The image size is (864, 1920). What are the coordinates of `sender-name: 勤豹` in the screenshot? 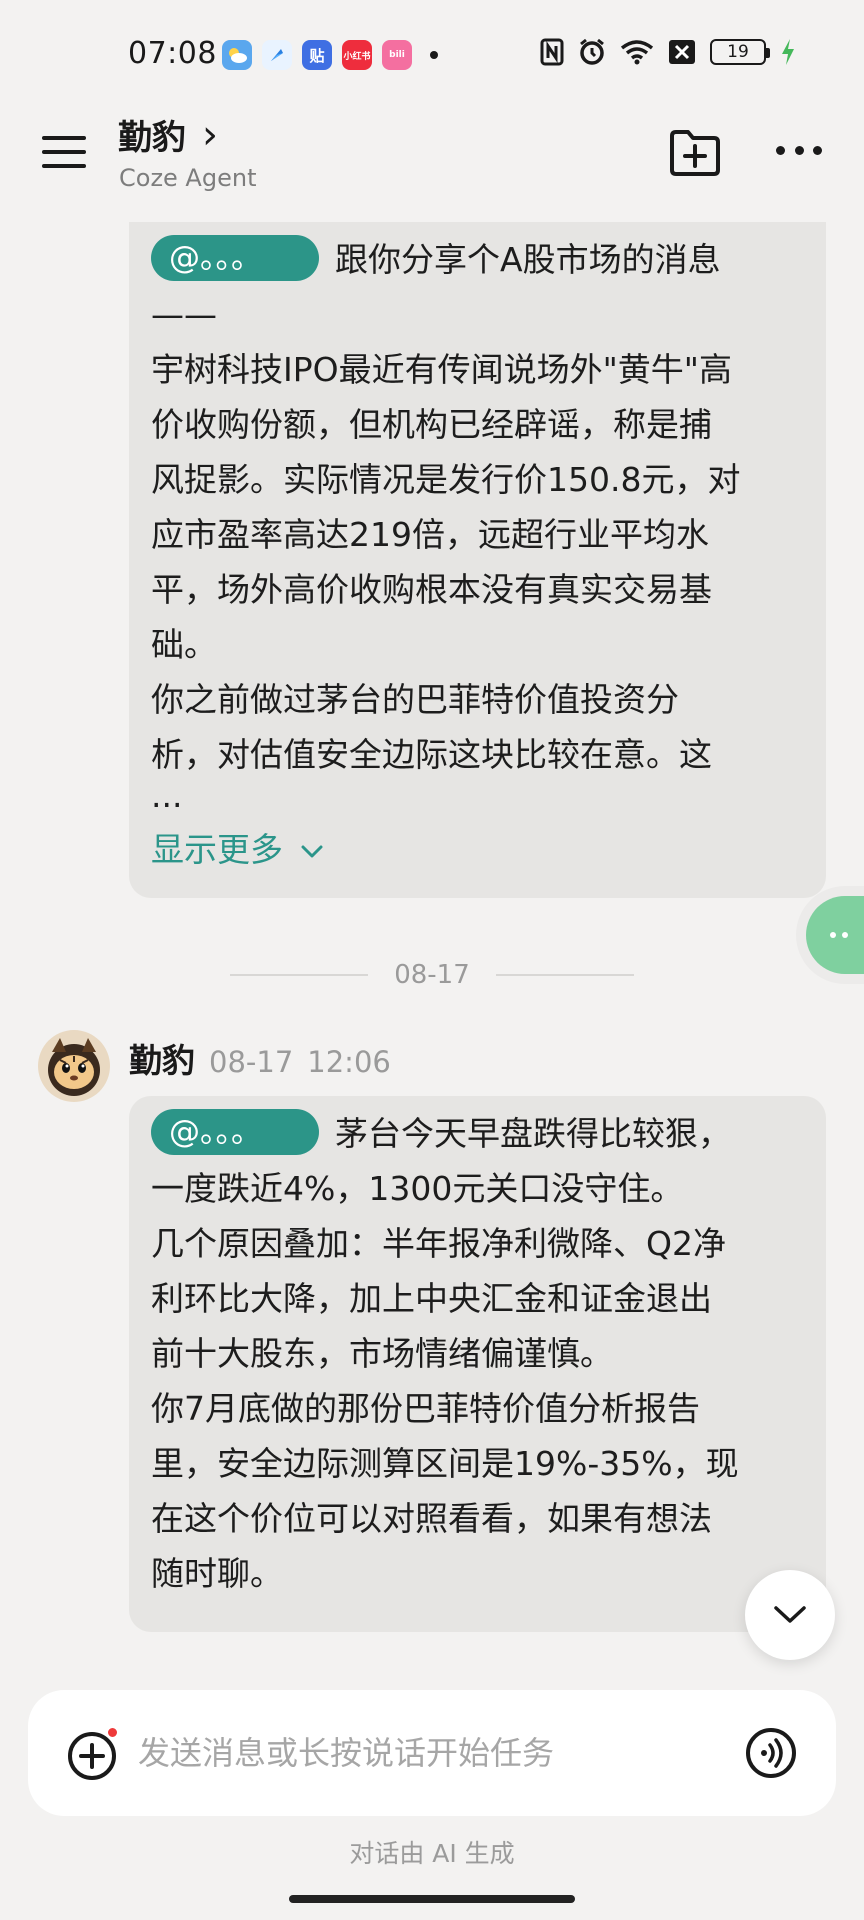 It's located at (162, 1060).